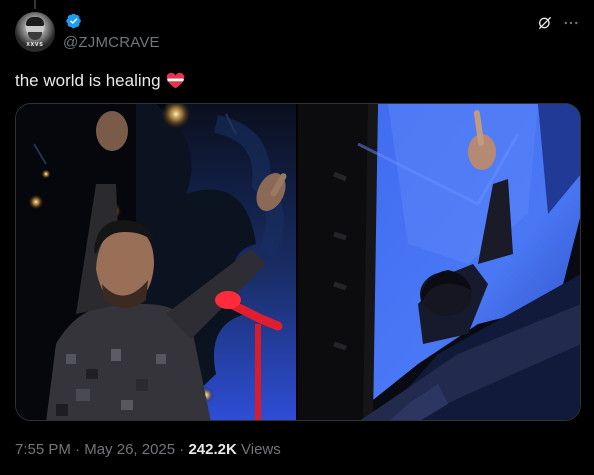  Describe the element at coordinates (129, 449) in the screenshot. I see `tweet-date: May 26, 2025` at that location.